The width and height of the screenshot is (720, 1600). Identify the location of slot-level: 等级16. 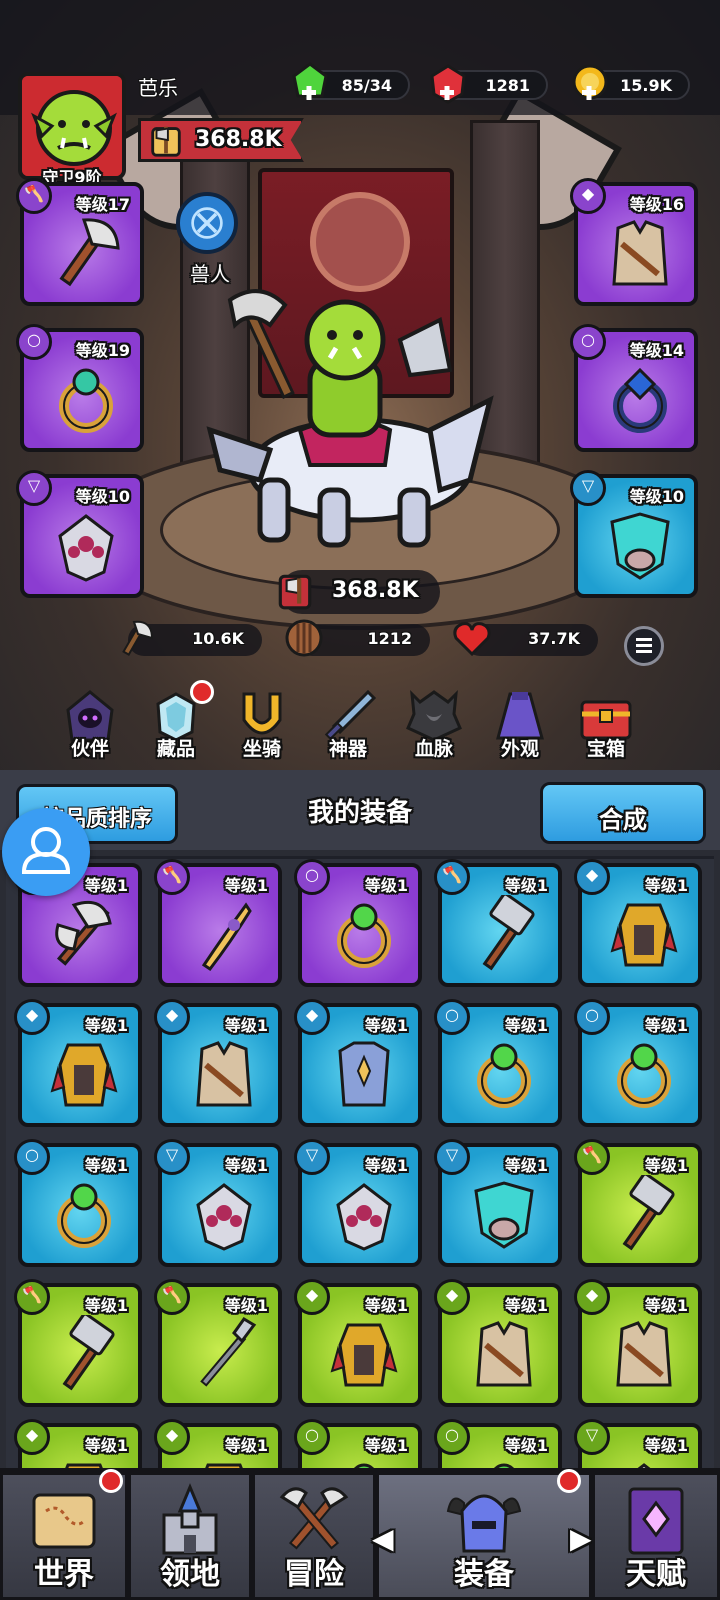
(656, 204).